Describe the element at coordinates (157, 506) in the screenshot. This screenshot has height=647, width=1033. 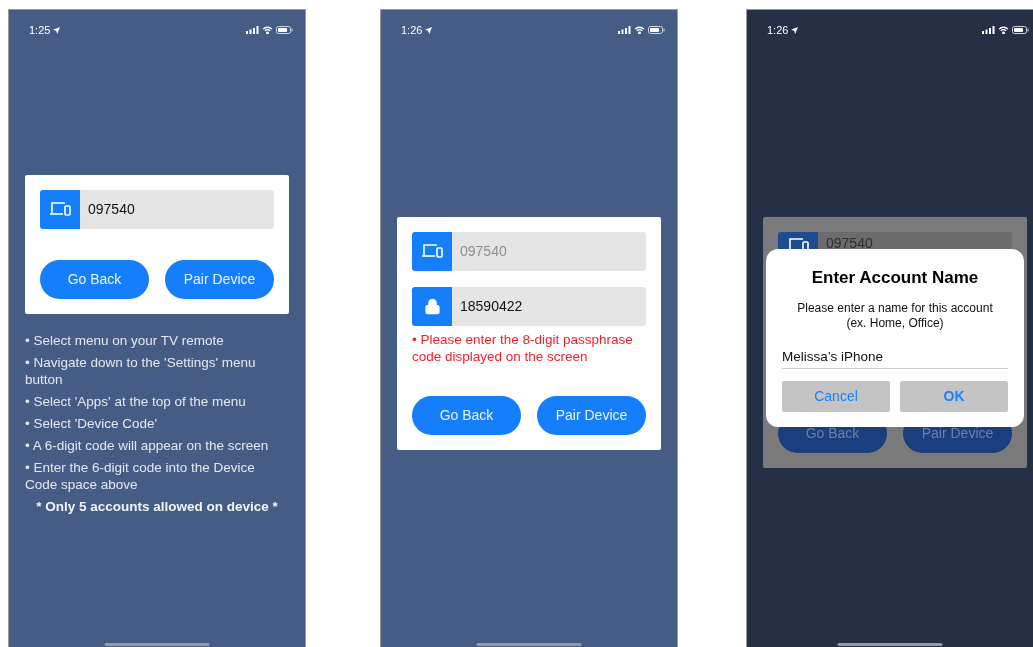
I see `note-text: * Only 5 accounts allowed on device *` at that location.